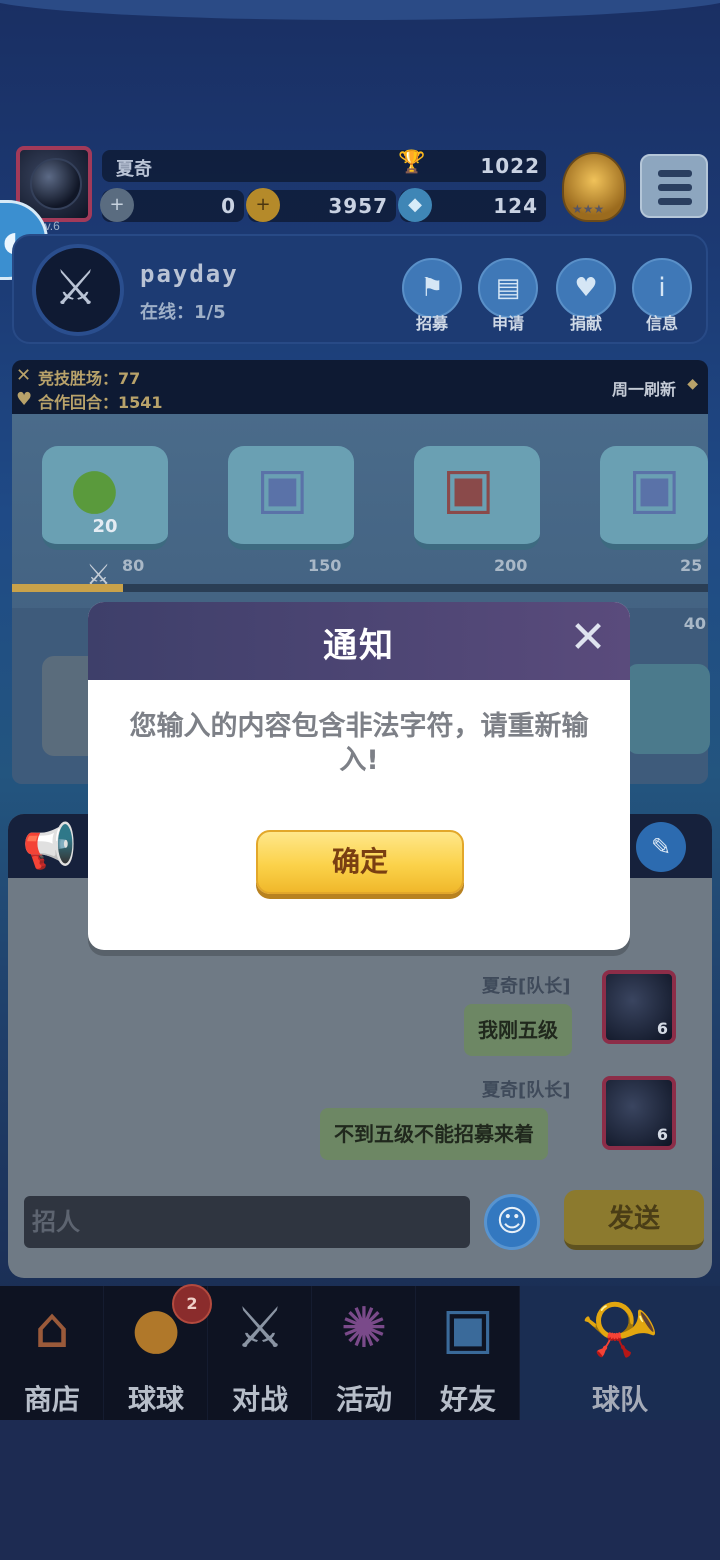 Image resolution: width=720 pixels, height=1560 pixels. What do you see at coordinates (360, 862) in the screenshot?
I see `confirm-button: 确定` at bounding box center [360, 862].